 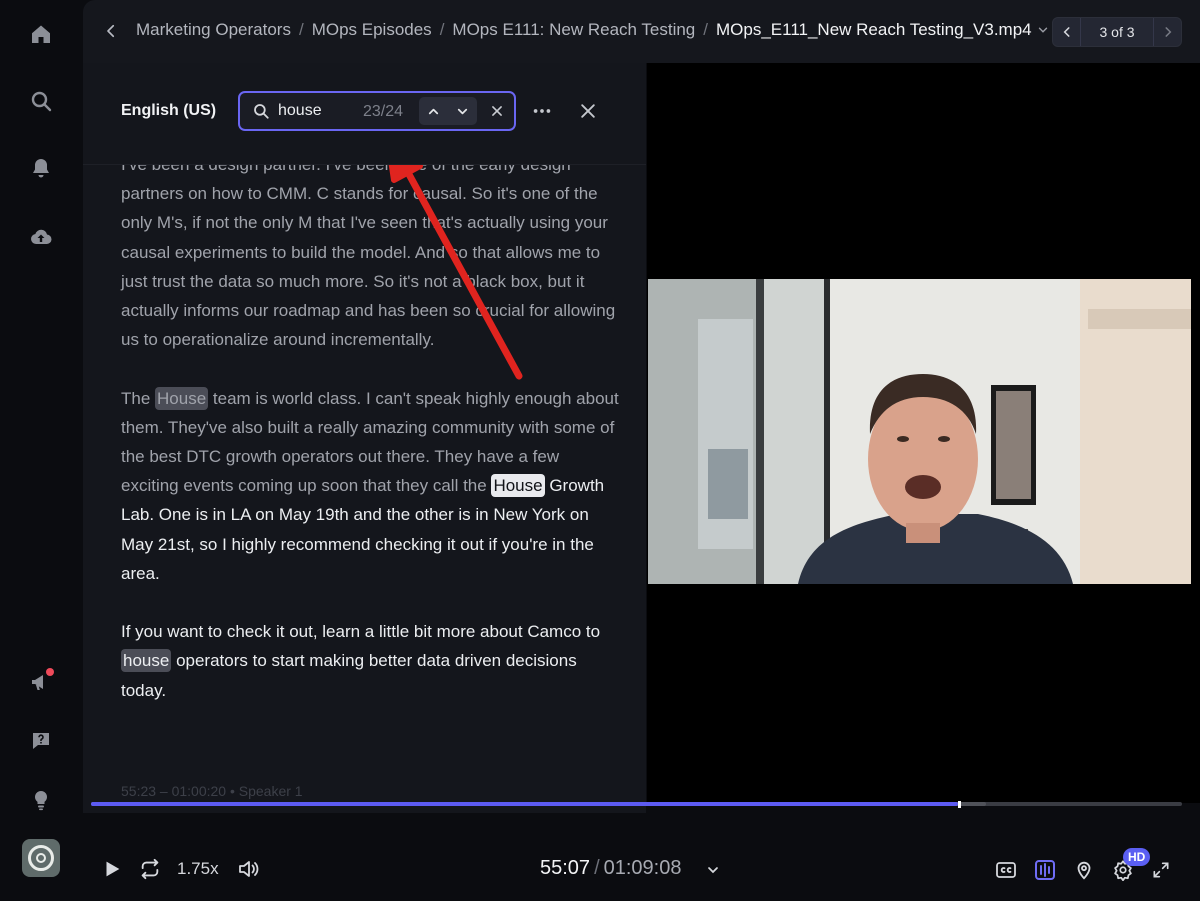 I want to click on workspace-logo, so click(x=41, y=858).